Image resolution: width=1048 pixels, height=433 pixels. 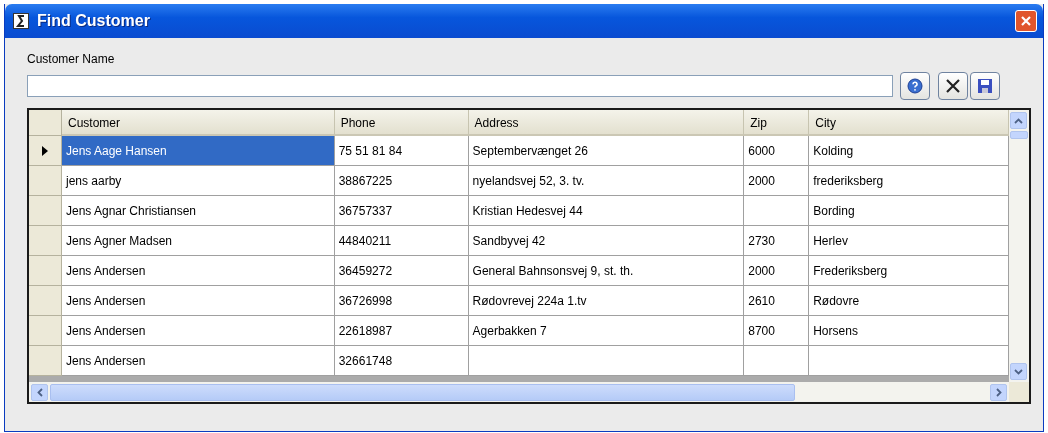 I want to click on scroll-down-button, so click(x=1018, y=371).